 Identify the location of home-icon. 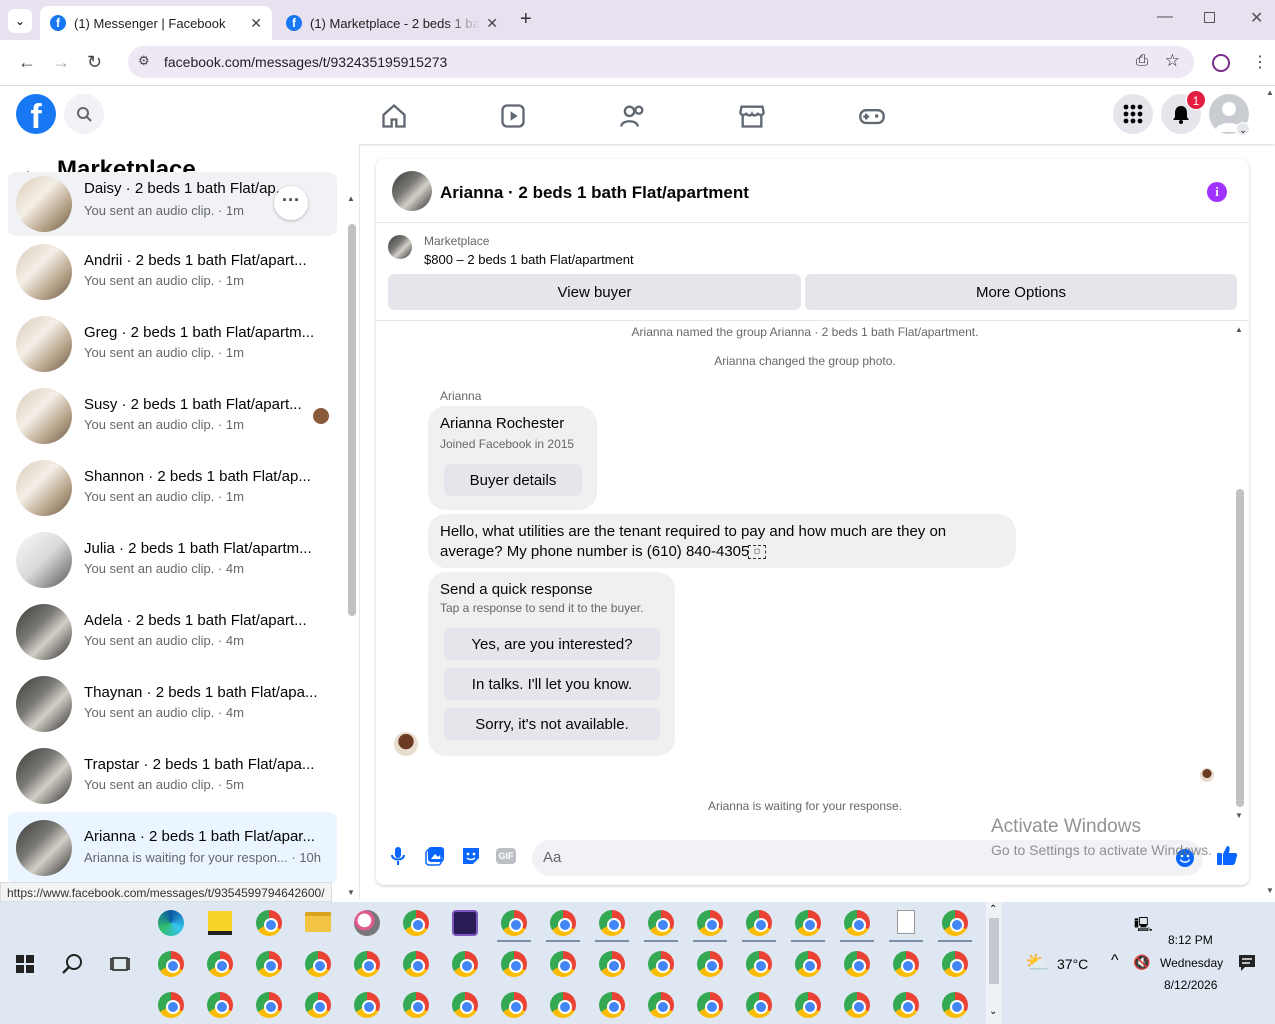
(394, 116).